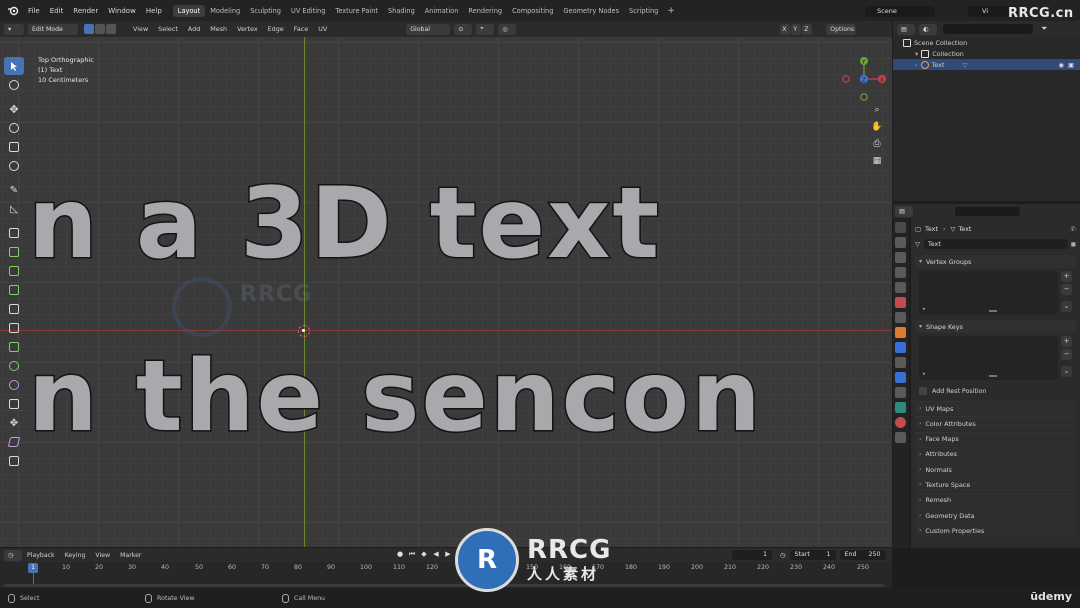 This screenshot has width=1080, height=608. I want to click on rotate-tool, so click(14, 128).